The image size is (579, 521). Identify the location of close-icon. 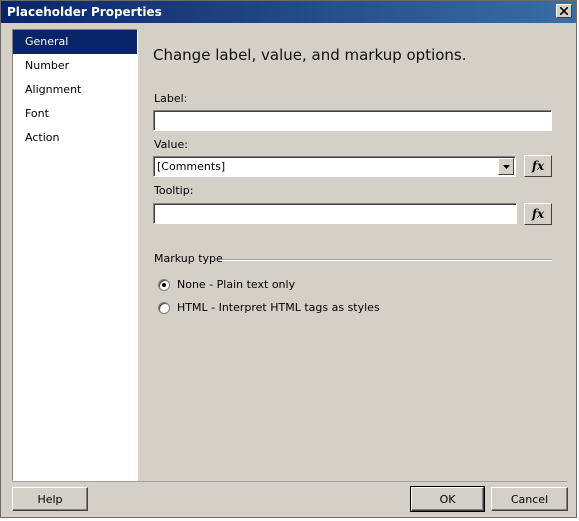
(564, 11).